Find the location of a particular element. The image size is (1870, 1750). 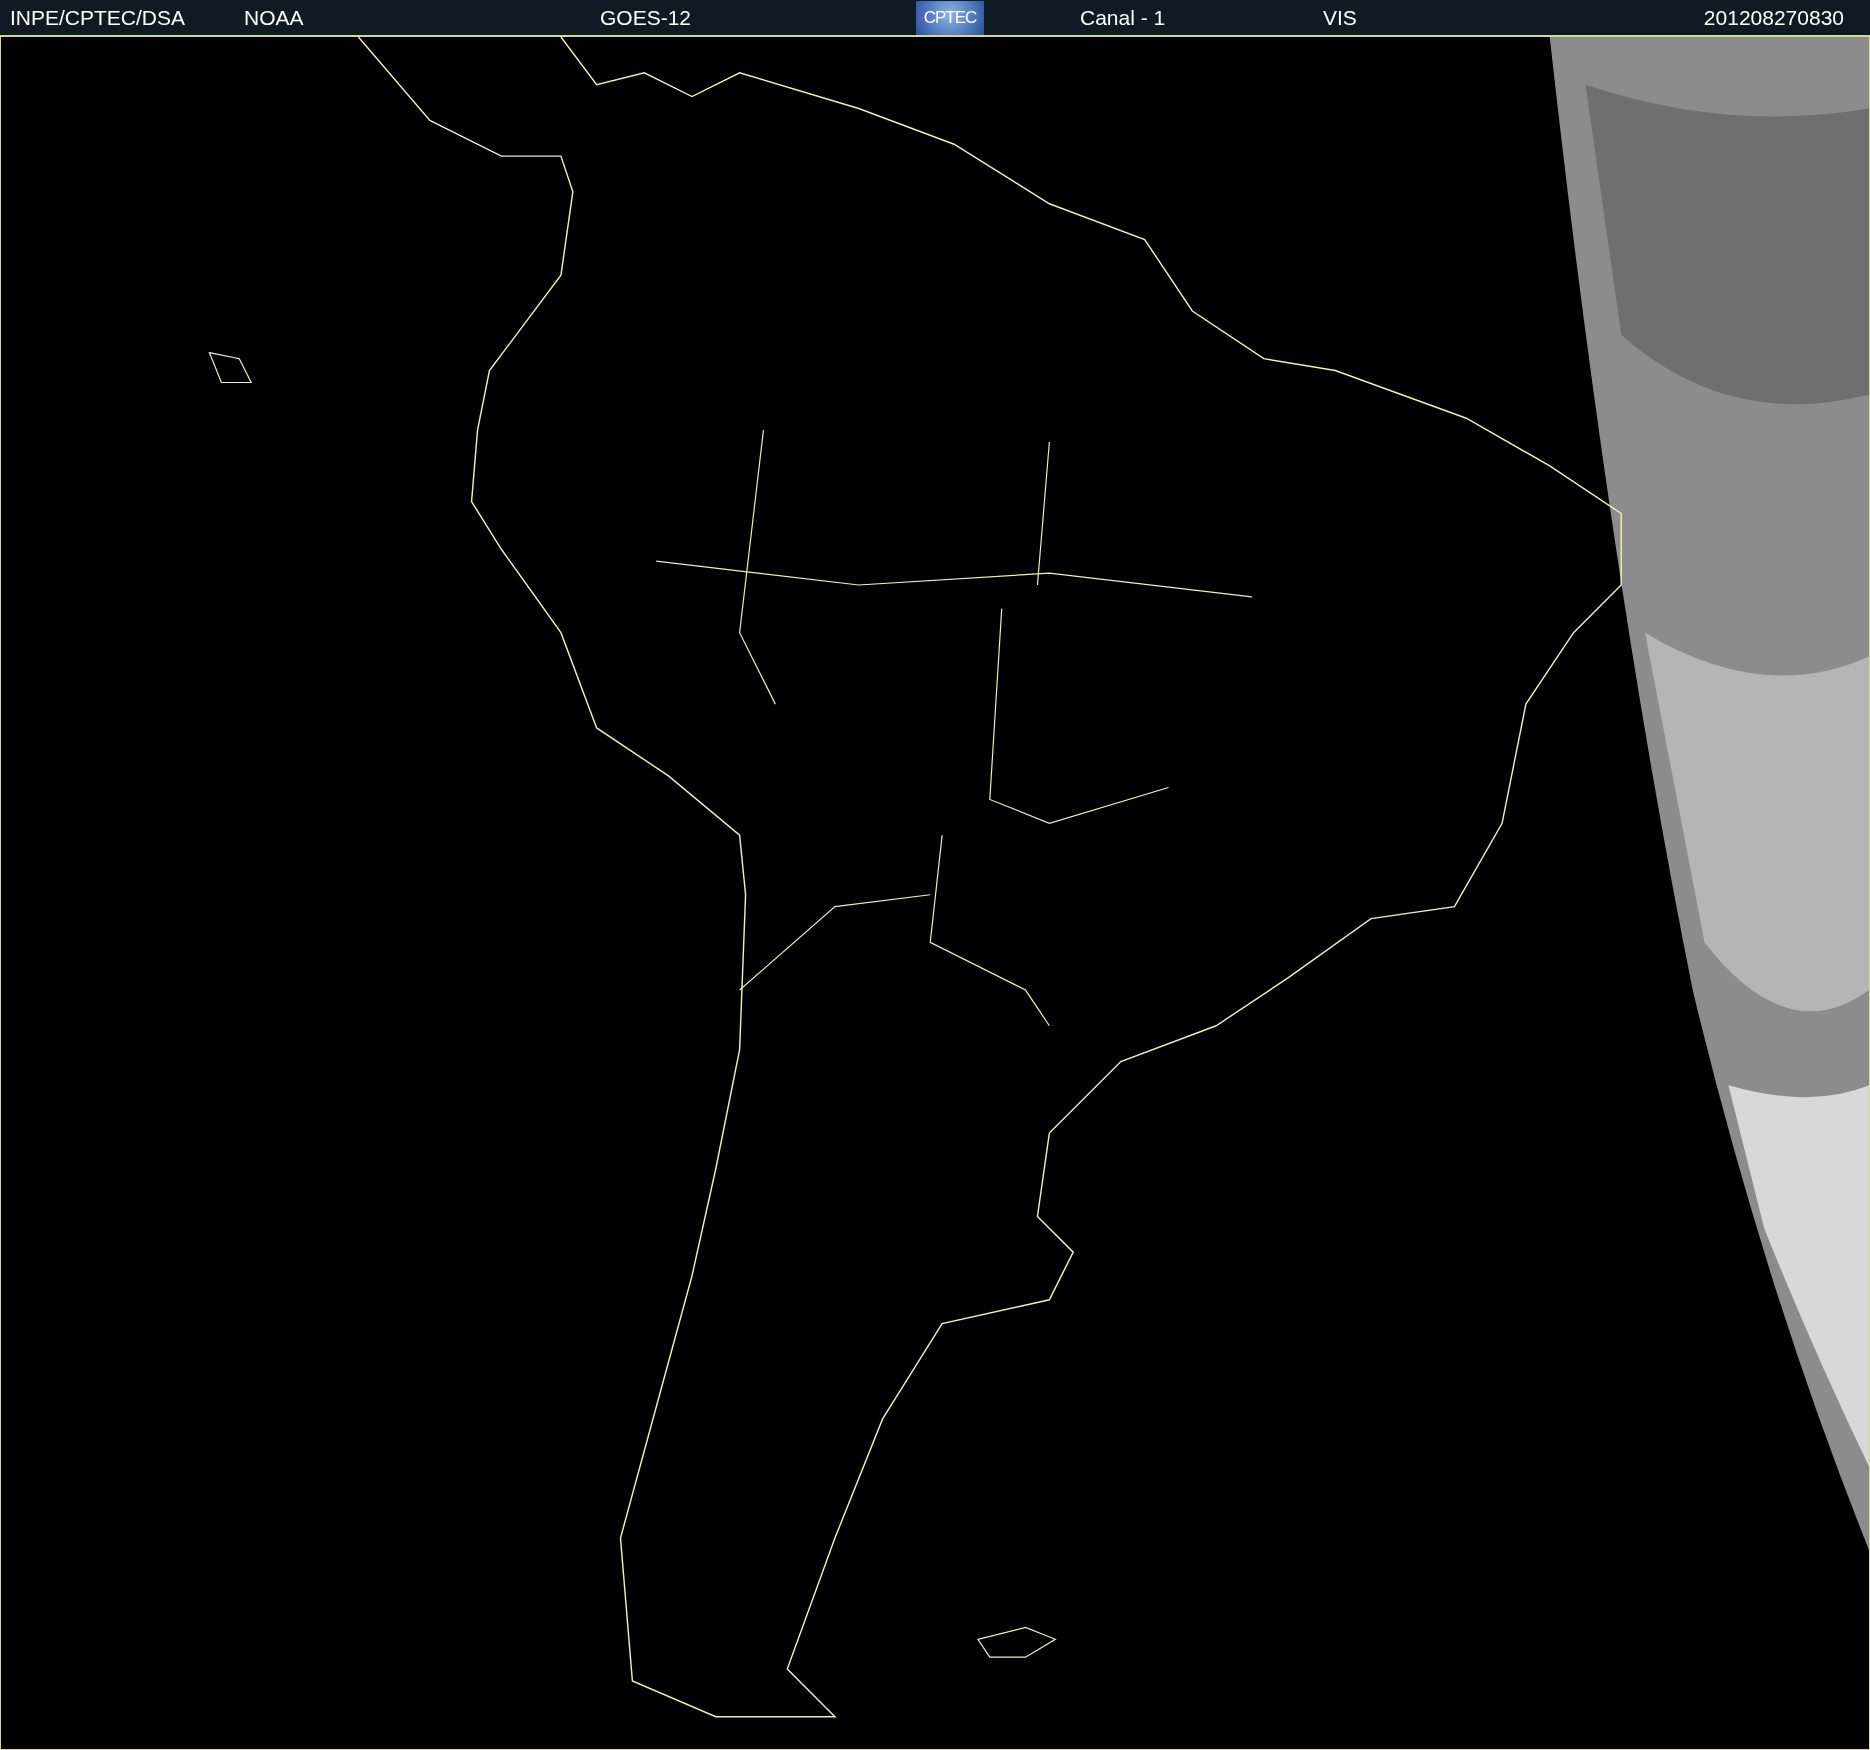

source-label: INPE/CPTEC/DSA is located at coordinates (98, 17).